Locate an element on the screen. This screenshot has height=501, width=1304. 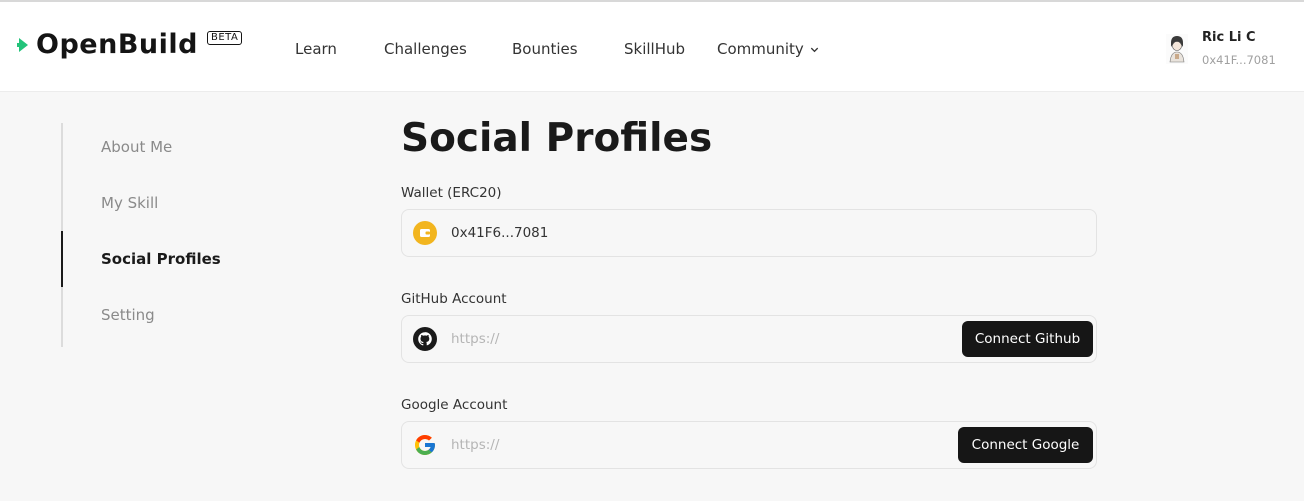
google-field: Connect Google is located at coordinates (749, 445).